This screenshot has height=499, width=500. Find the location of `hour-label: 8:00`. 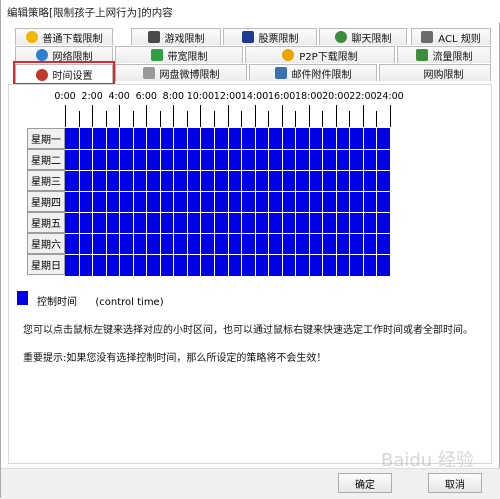

hour-label: 8:00 is located at coordinates (173, 96).